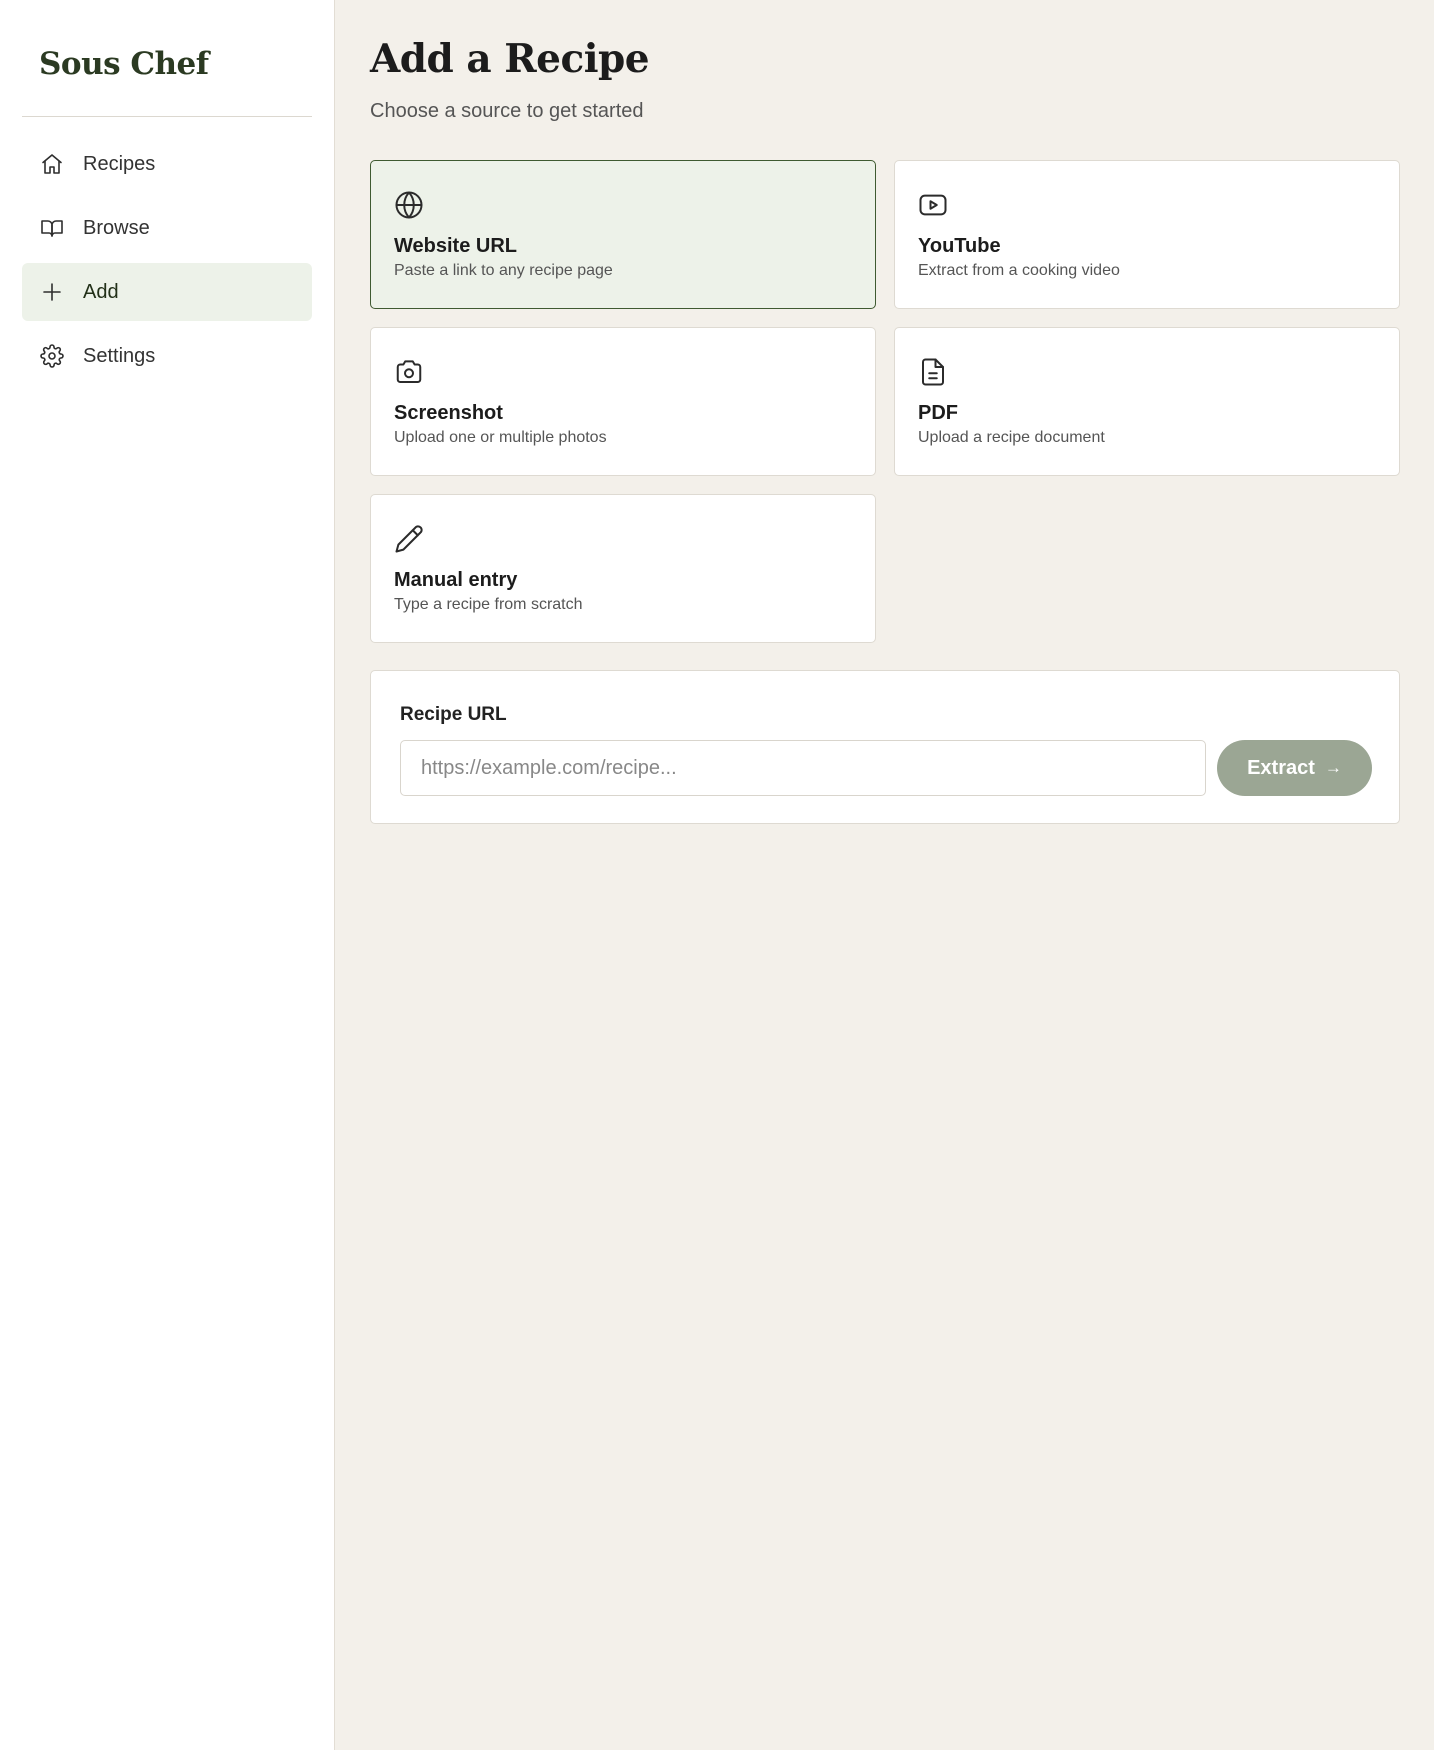 The height and width of the screenshot is (1750, 1434). I want to click on recipe-url-input, so click(803, 768).